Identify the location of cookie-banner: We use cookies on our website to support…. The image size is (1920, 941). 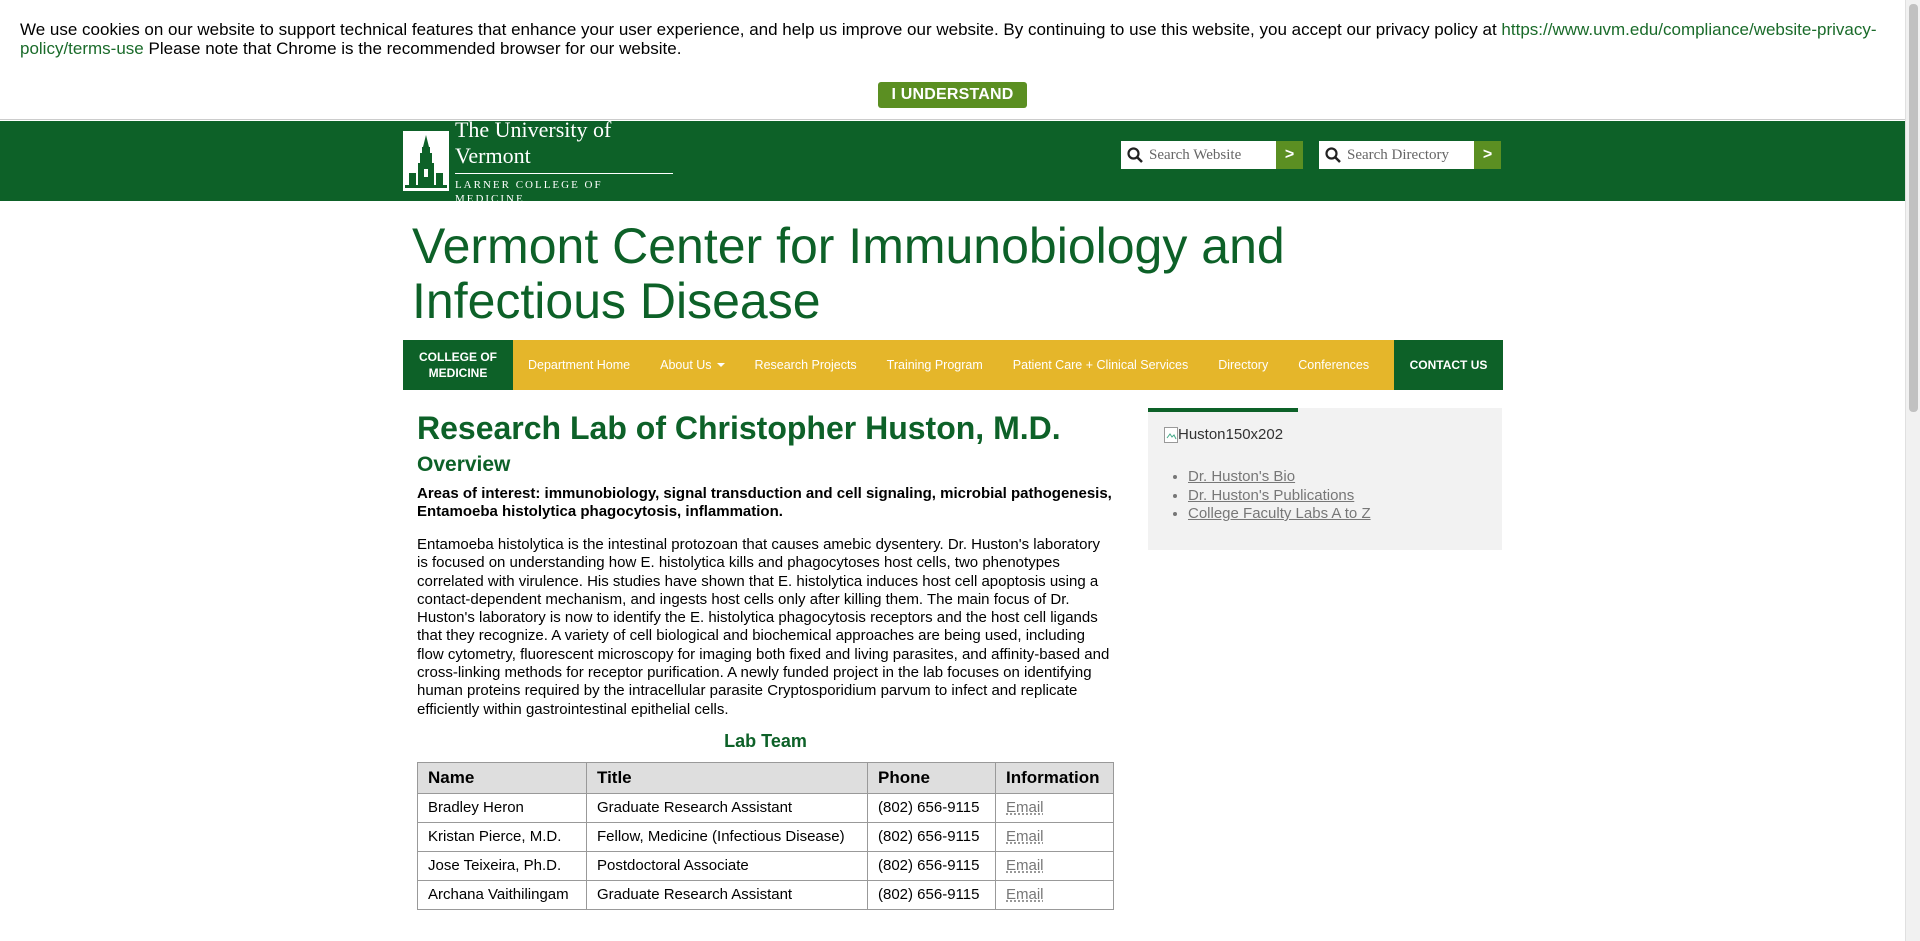
(952, 60).